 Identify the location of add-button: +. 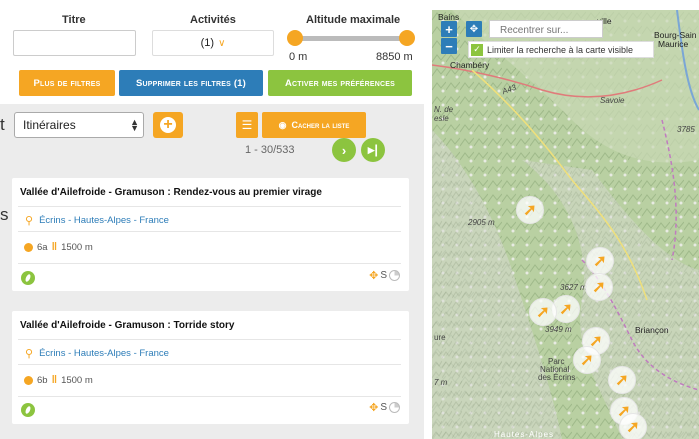
(168, 125).